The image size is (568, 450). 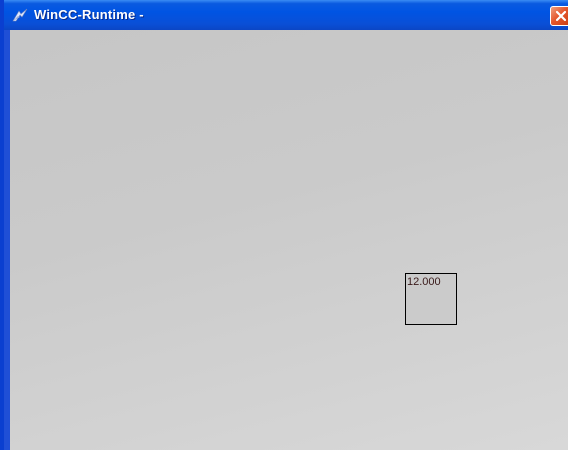 I want to click on close-button, so click(x=559, y=16).